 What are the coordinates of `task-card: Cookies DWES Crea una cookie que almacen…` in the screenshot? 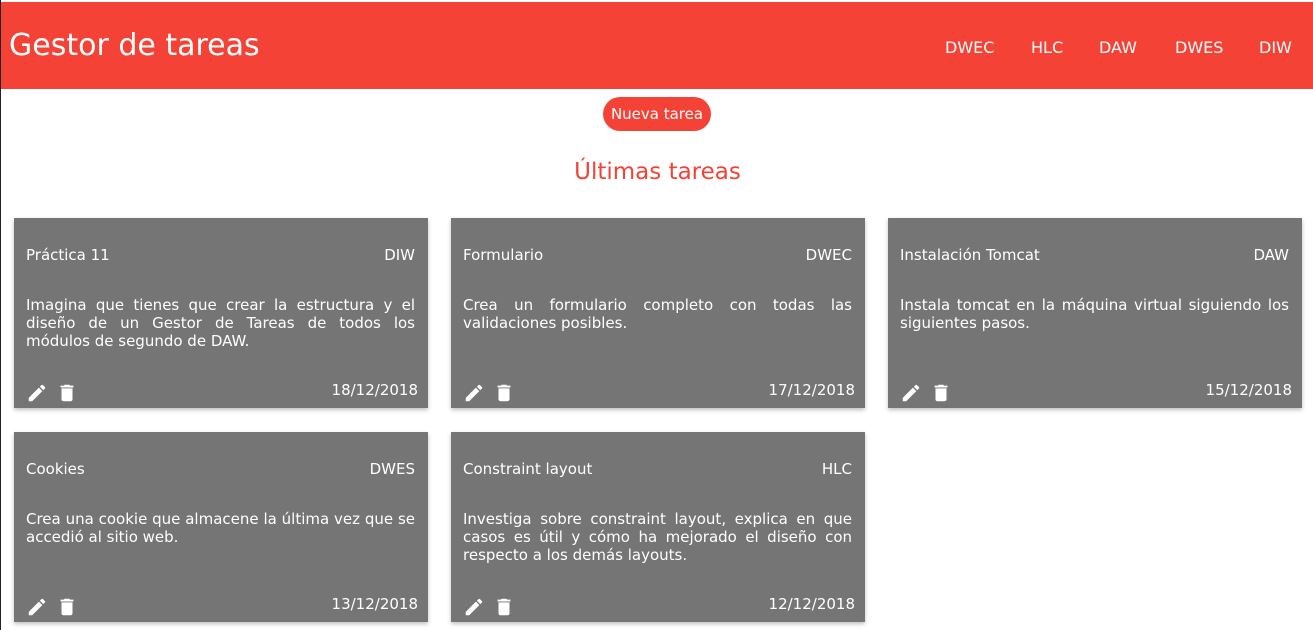 It's located at (221, 527).